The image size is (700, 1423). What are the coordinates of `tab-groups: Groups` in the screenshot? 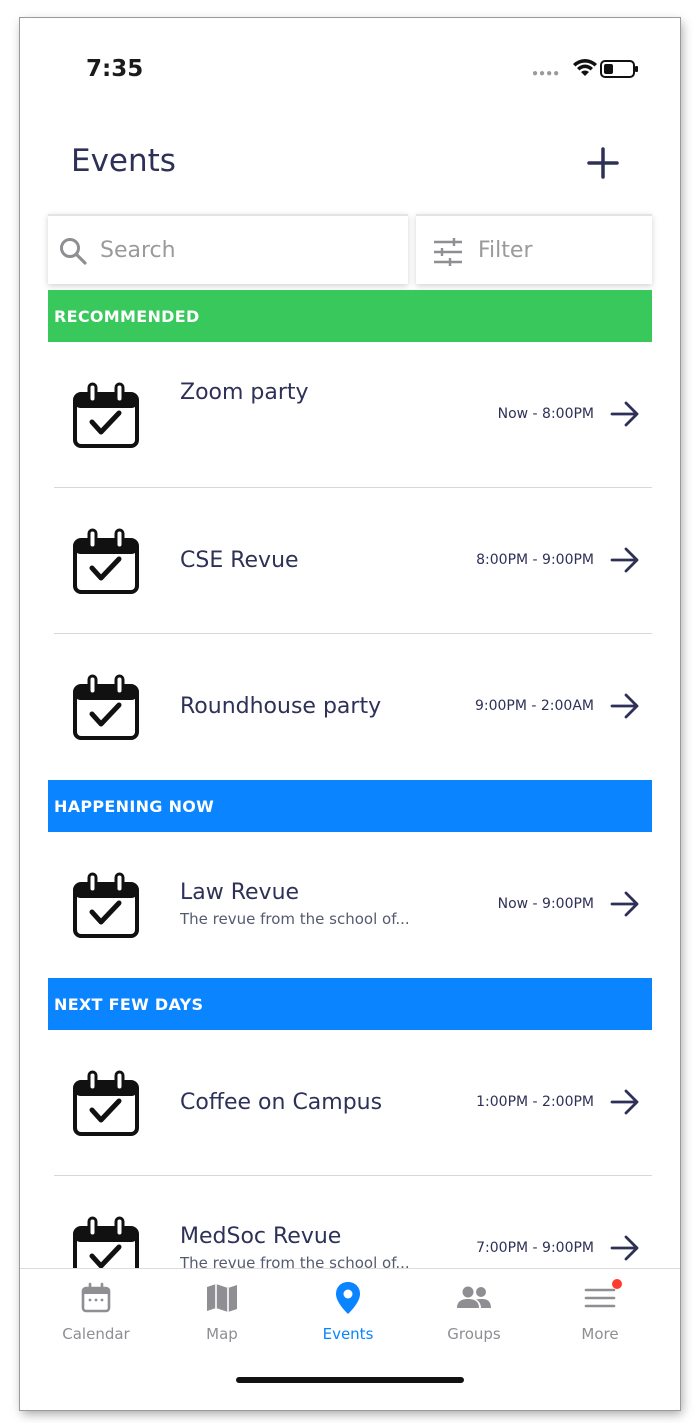 It's located at (474, 1314).